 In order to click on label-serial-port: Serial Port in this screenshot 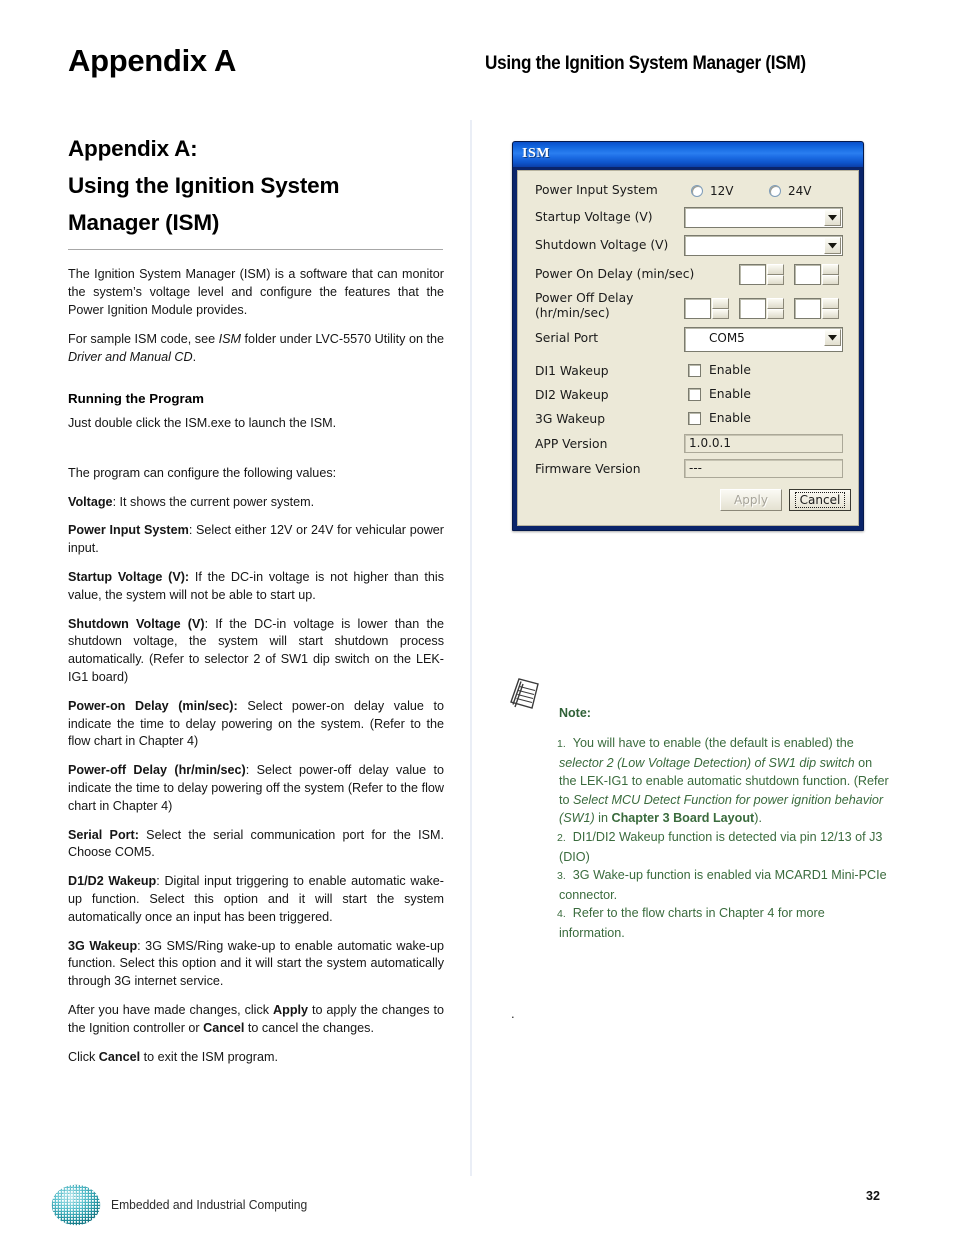, I will do `click(567, 338)`.